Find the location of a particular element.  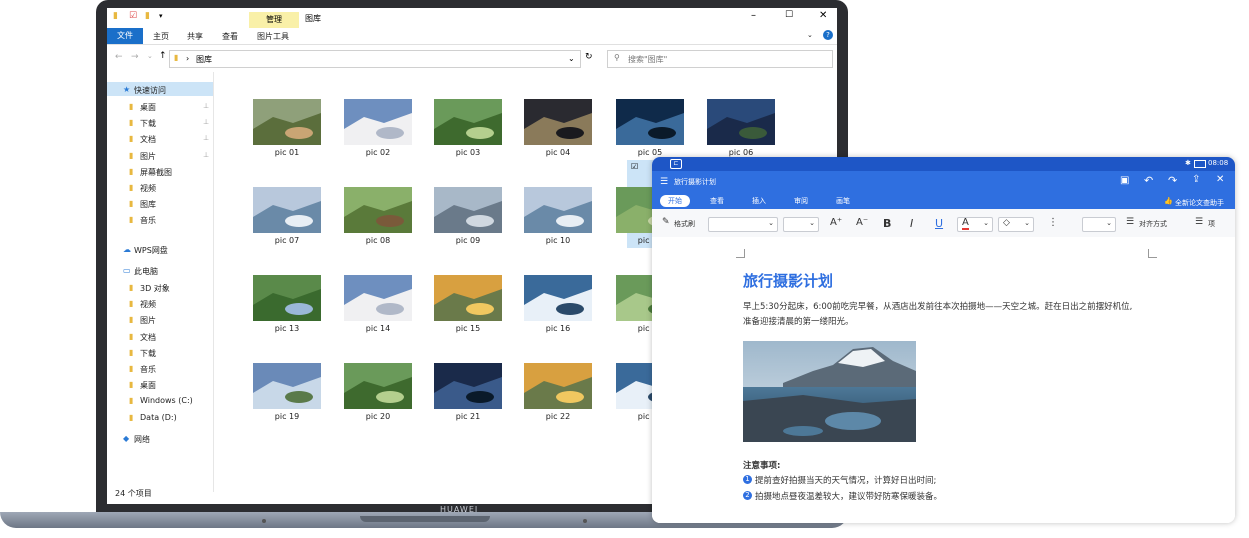

align-button: 对齐方式 is located at coordinates (1153, 224).